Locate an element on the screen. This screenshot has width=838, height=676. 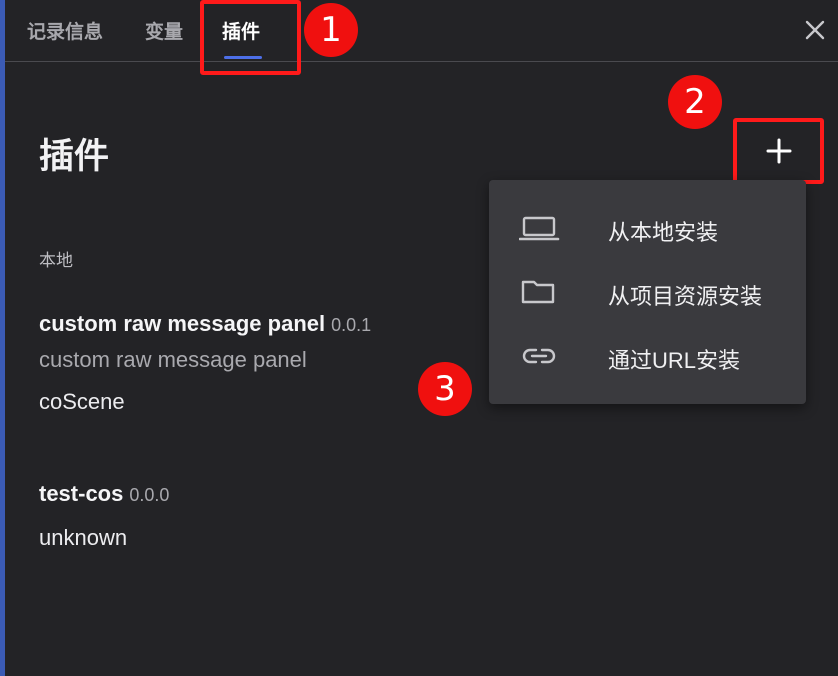
folder-icon is located at coordinates (540, 292).